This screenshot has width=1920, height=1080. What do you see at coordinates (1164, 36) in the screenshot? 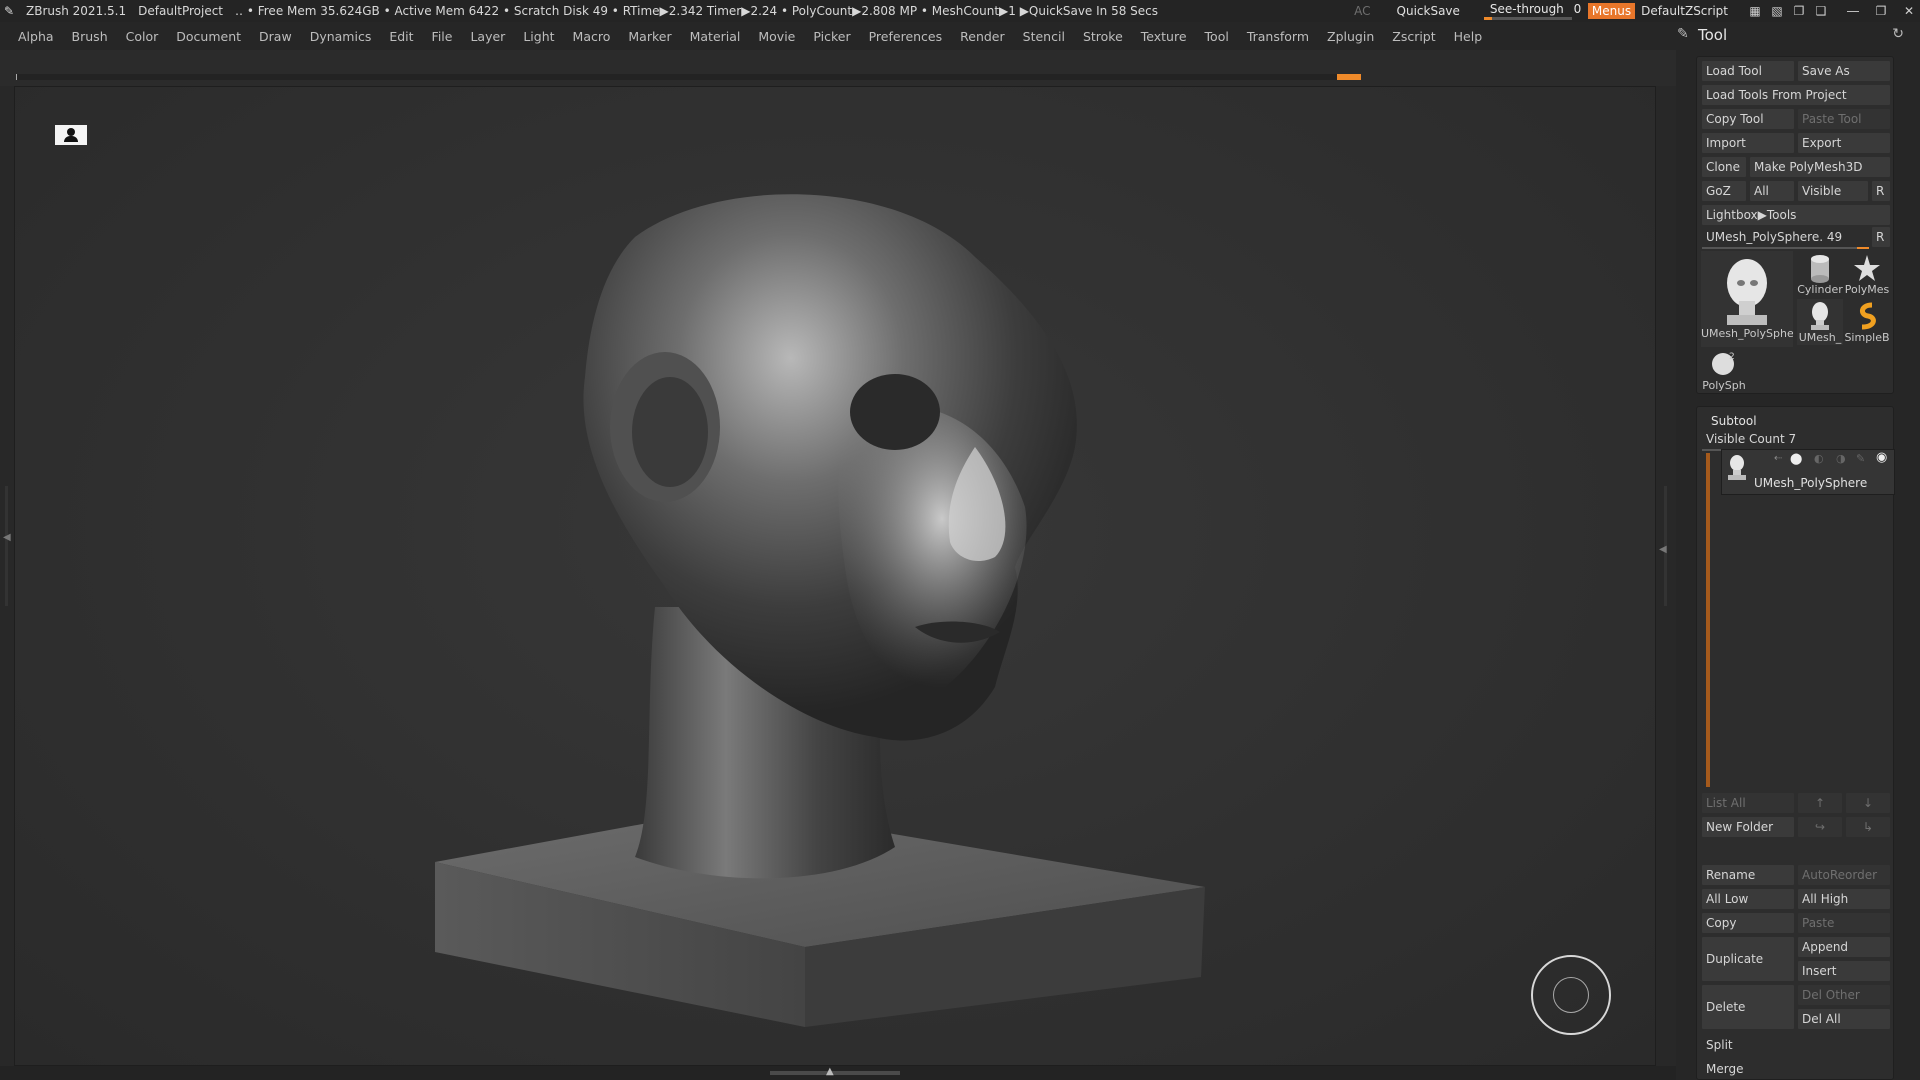
I see `menu-texture: Texture` at bounding box center [1164, 36].